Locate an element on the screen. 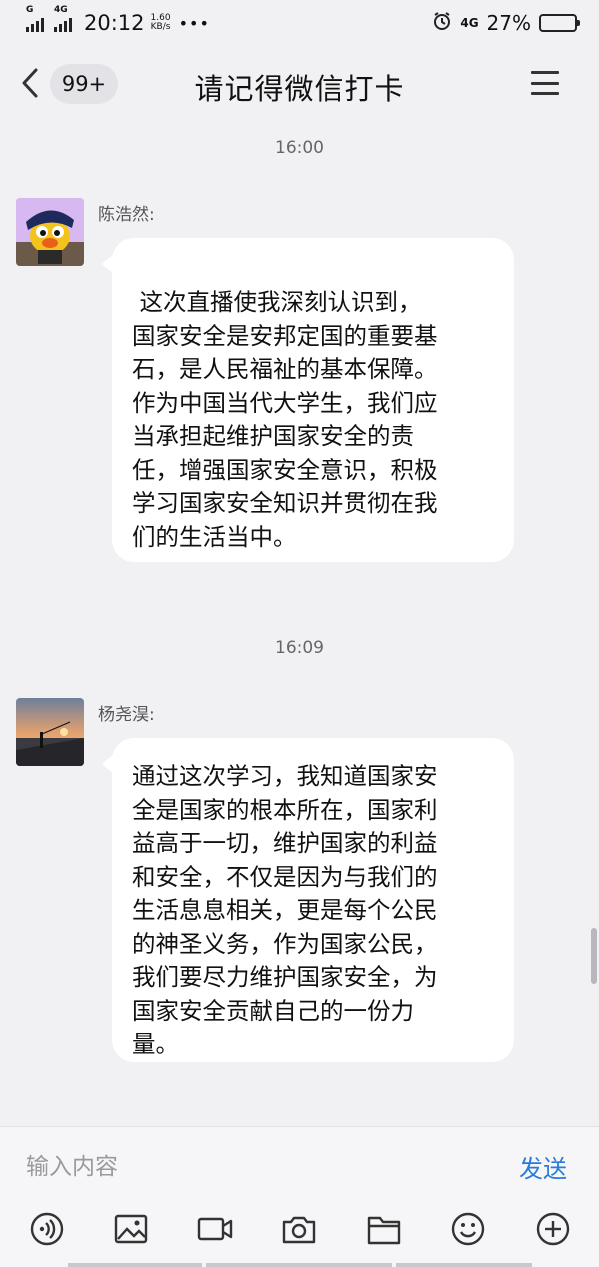  send-button: 发送 is located at coordinates (543, 1166).